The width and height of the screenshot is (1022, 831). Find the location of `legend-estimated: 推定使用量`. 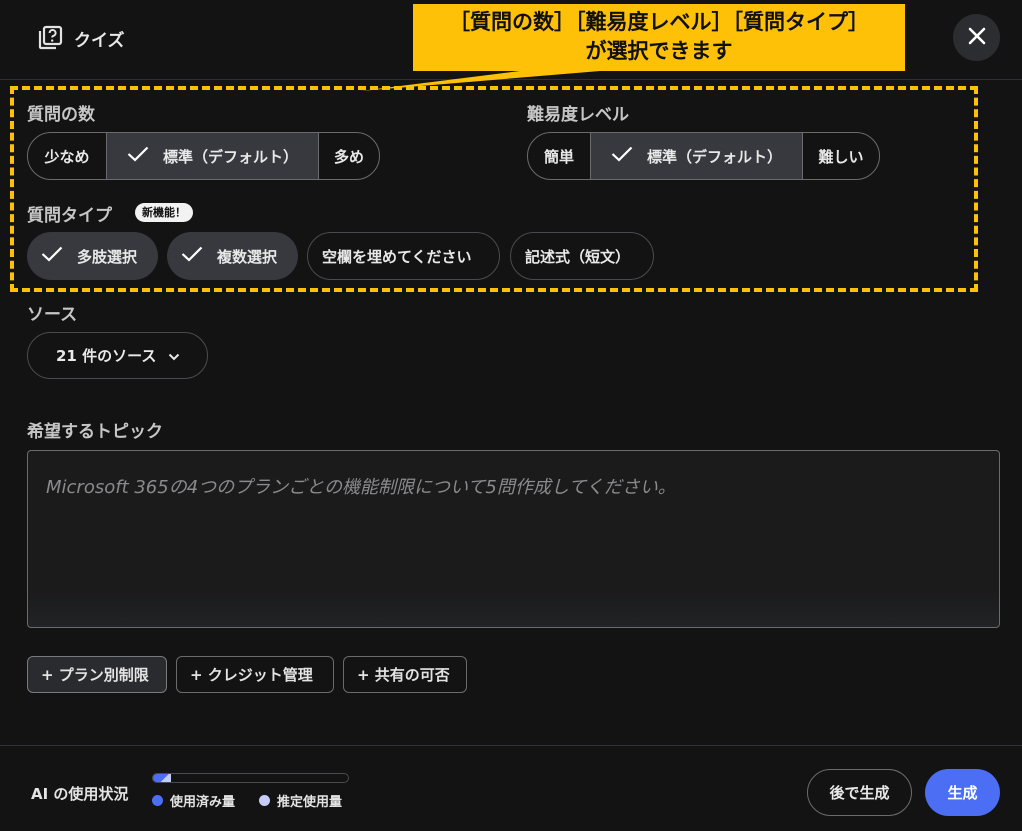

legend-estimated: 推定使用量 is located at coordinates (300, 800).